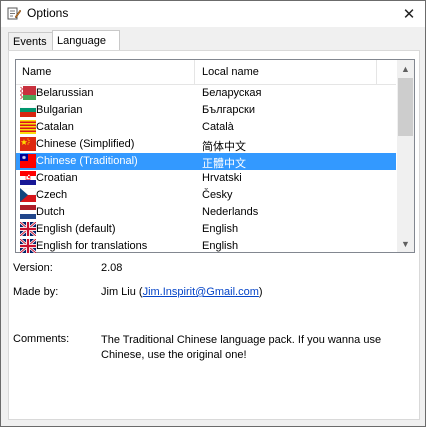 The height and width of the screenshot is (427, 426). I want to click on belarus-flag-icon, so click(28, 93).